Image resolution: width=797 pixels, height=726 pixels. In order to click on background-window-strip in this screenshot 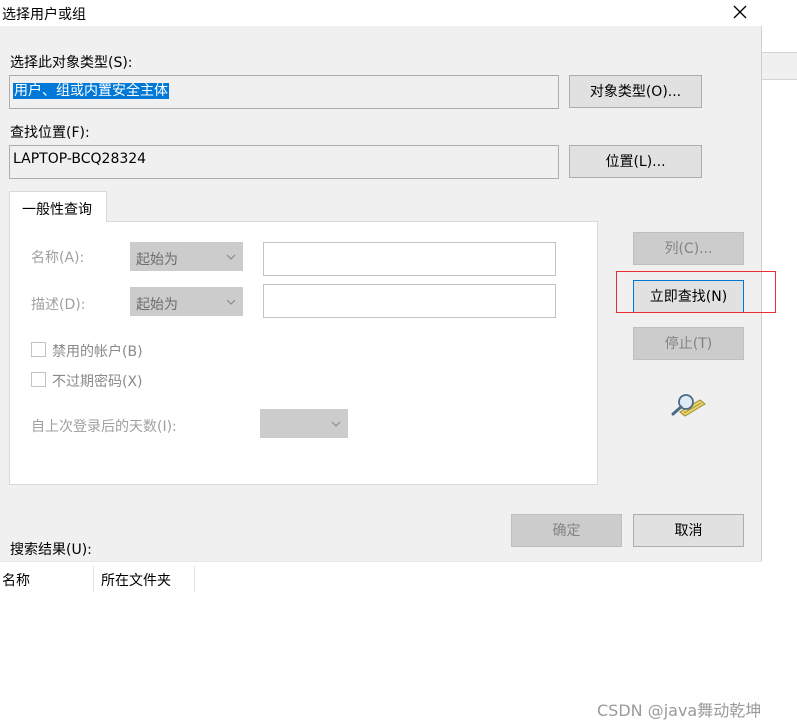, I will do `click(779, 66)`.